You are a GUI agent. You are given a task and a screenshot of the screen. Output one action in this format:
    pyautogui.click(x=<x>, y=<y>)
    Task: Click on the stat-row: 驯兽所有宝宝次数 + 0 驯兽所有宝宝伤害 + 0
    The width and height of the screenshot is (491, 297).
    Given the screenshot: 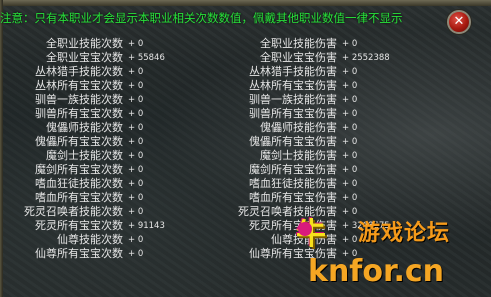 What is the action you would take?
    pyautogui.click(x=245, y=114)
    